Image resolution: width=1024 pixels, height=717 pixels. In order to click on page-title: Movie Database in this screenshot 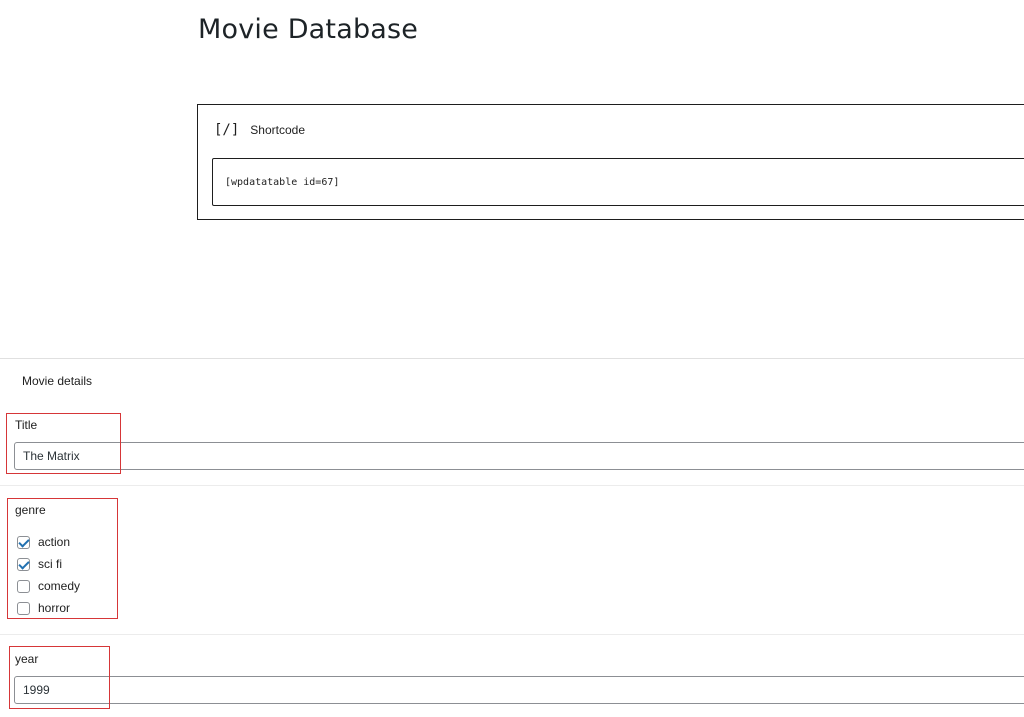, I will do `click(308, 29)`.